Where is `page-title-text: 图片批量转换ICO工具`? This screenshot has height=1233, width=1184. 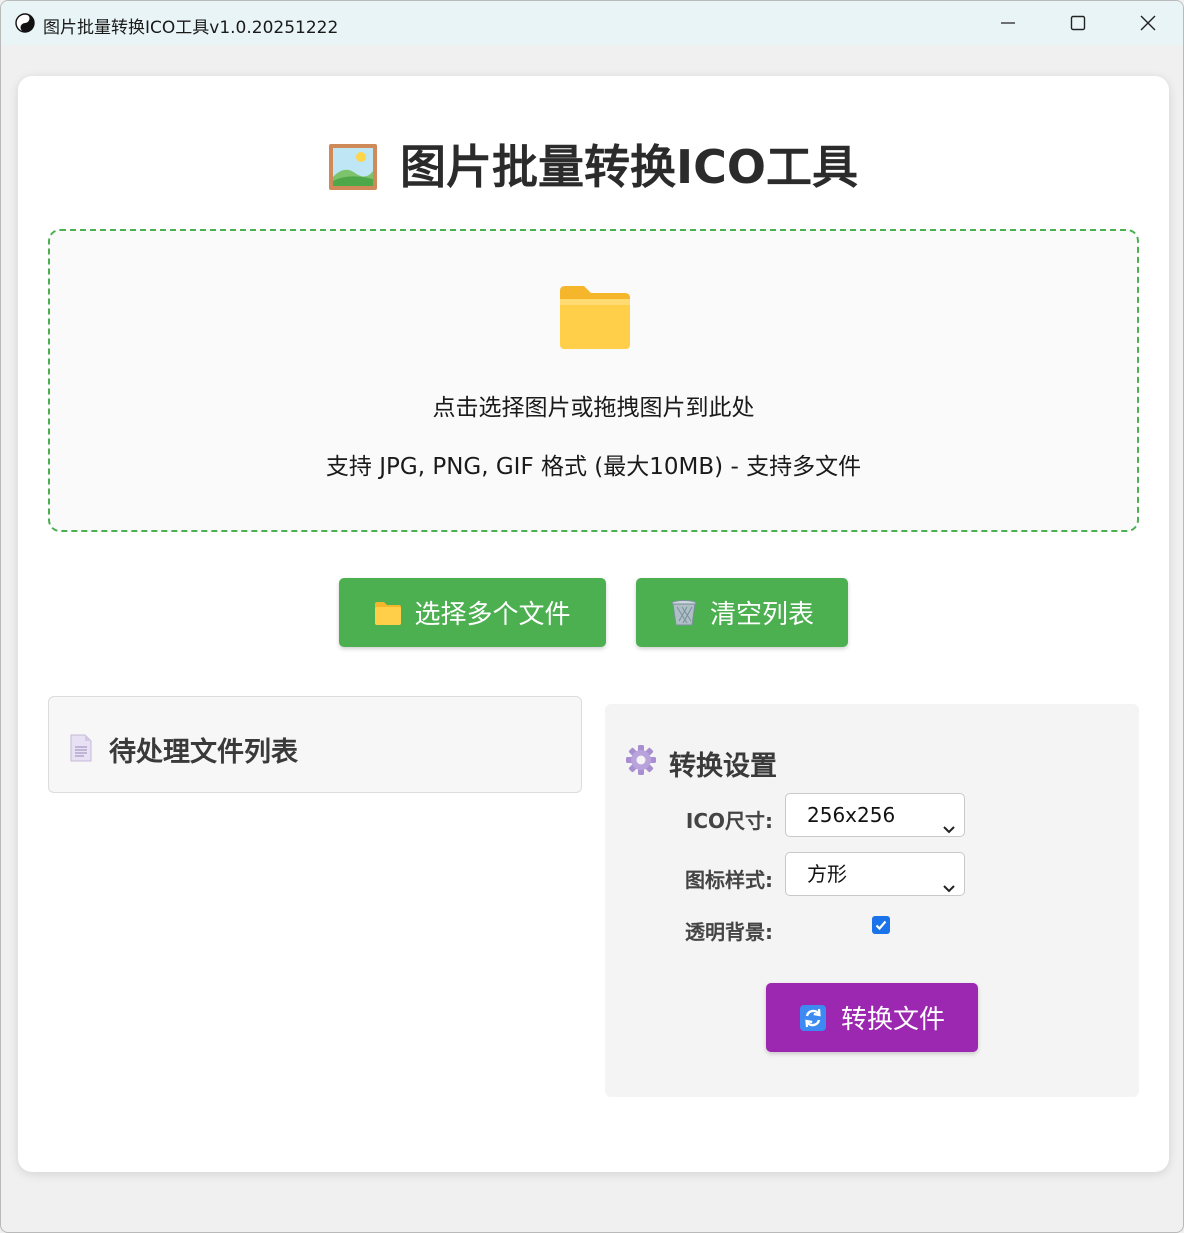
page-title-text: 图片批量转换ICO工具 is located at coordinates (629, 167).